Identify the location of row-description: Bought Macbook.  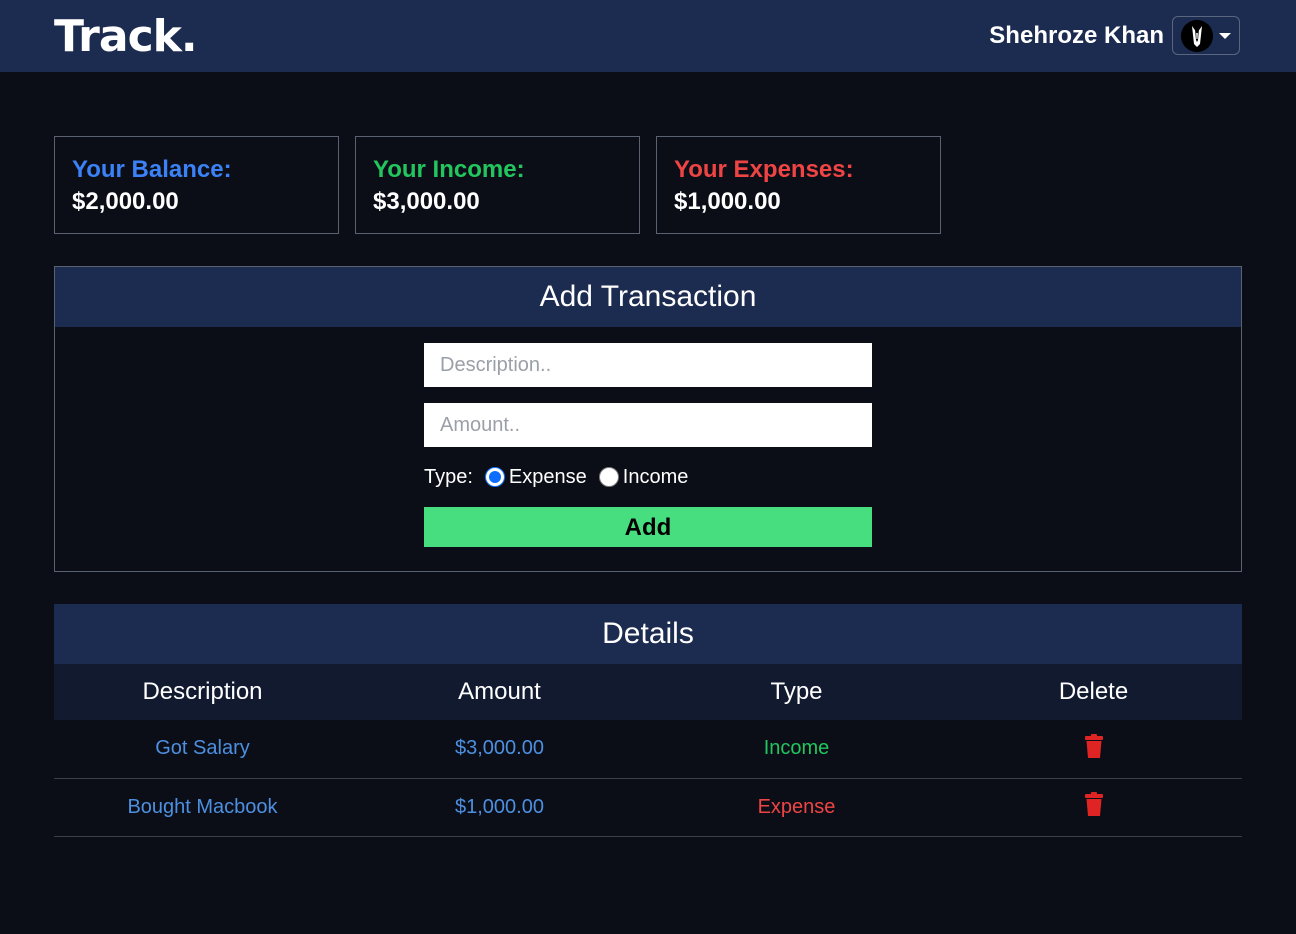
(202, 806).